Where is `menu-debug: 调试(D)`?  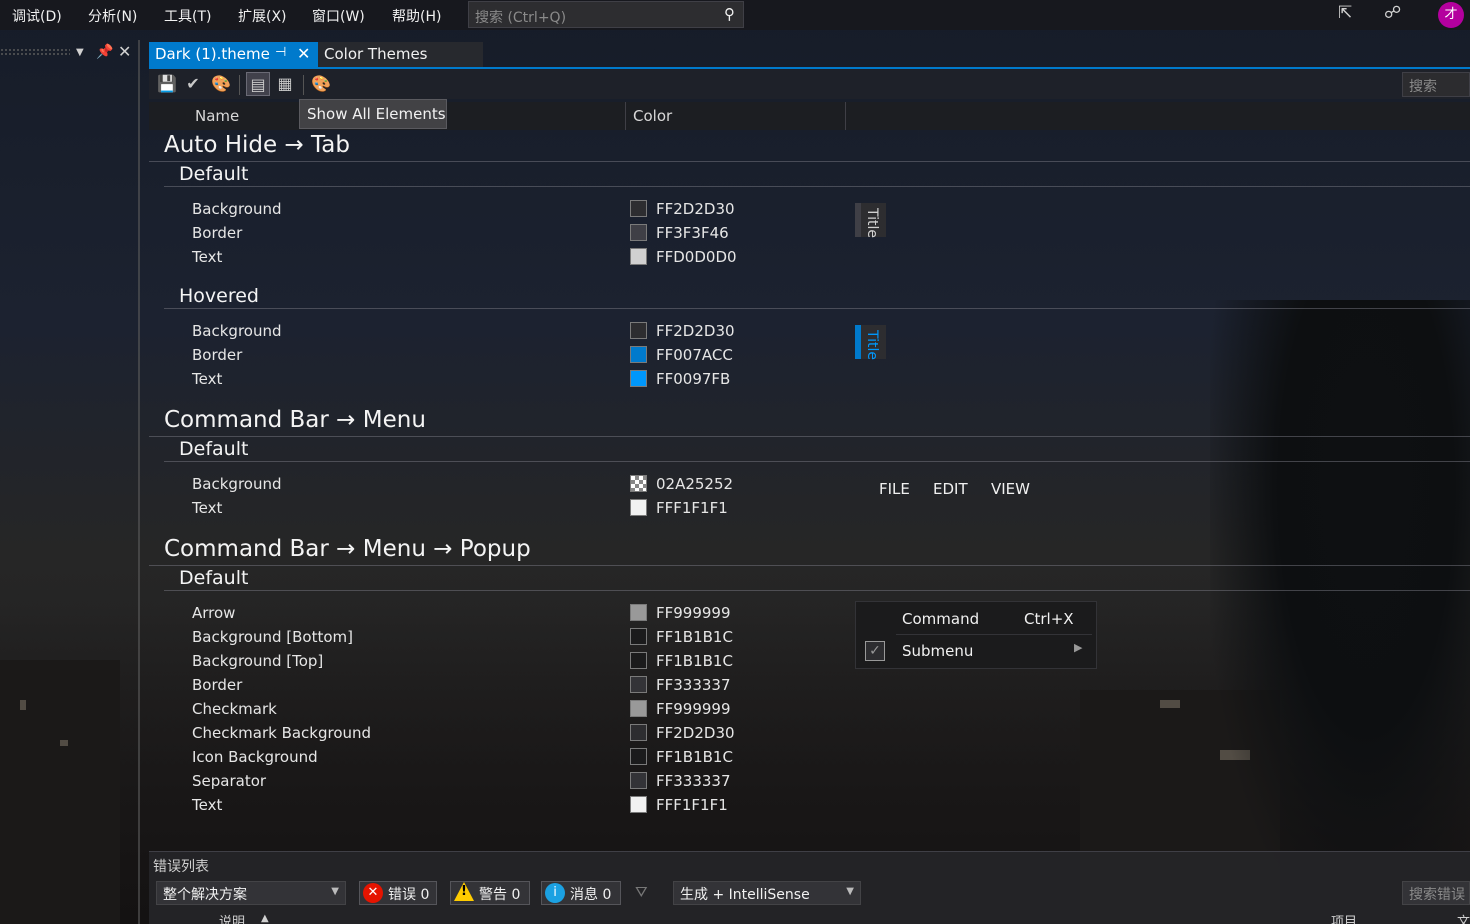 menu-debug: 调试(D) is located at coordinates (37, 16).